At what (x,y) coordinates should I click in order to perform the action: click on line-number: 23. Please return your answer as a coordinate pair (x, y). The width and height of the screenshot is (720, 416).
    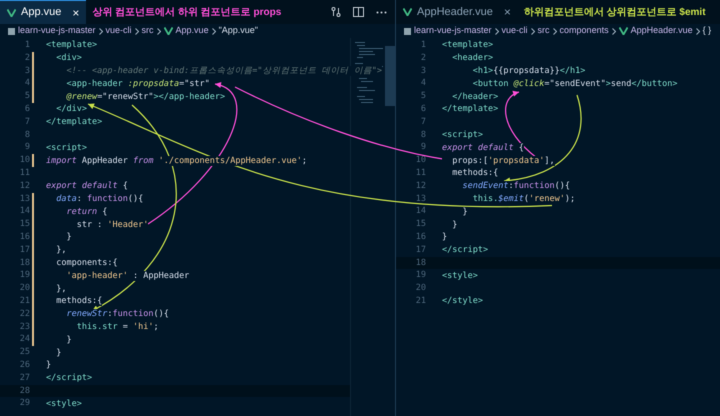
    Looking at the image, I should click on (24, 327).